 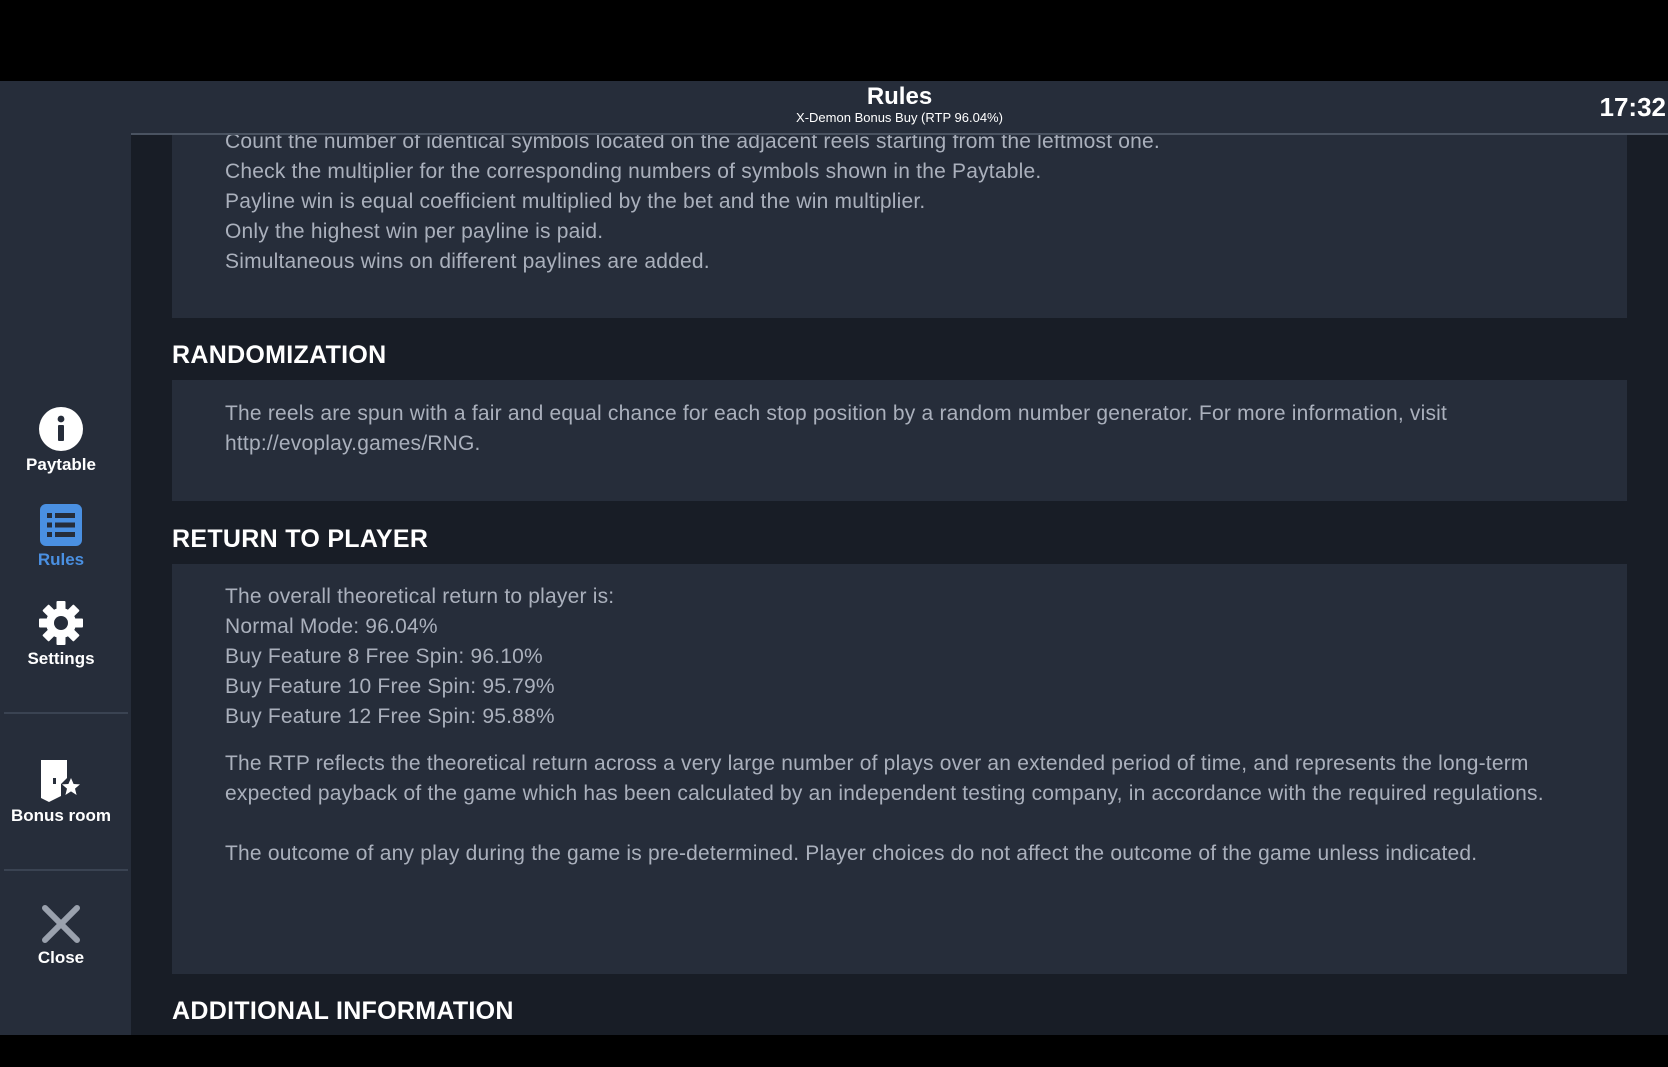 What do you see at coordinates (61, 658) in the screenshot?
I see `sidebar-item-label: Settings` at bounding box center [61, 658].